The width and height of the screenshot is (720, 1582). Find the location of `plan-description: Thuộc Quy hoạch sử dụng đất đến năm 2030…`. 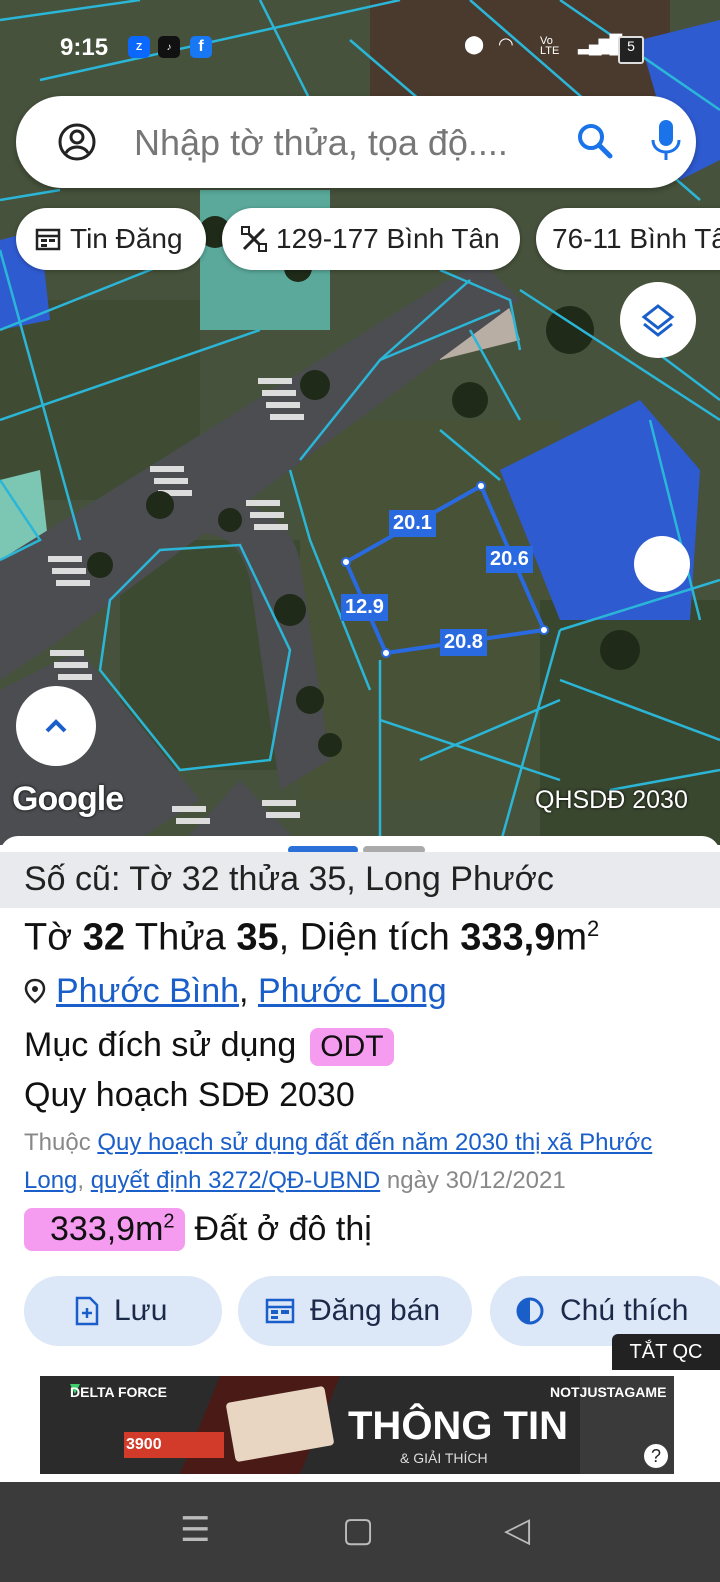

plan-description: Thuộc Quy hoạch sử dụng đất đến năm 2030… is located at coordinates (369, 1162).